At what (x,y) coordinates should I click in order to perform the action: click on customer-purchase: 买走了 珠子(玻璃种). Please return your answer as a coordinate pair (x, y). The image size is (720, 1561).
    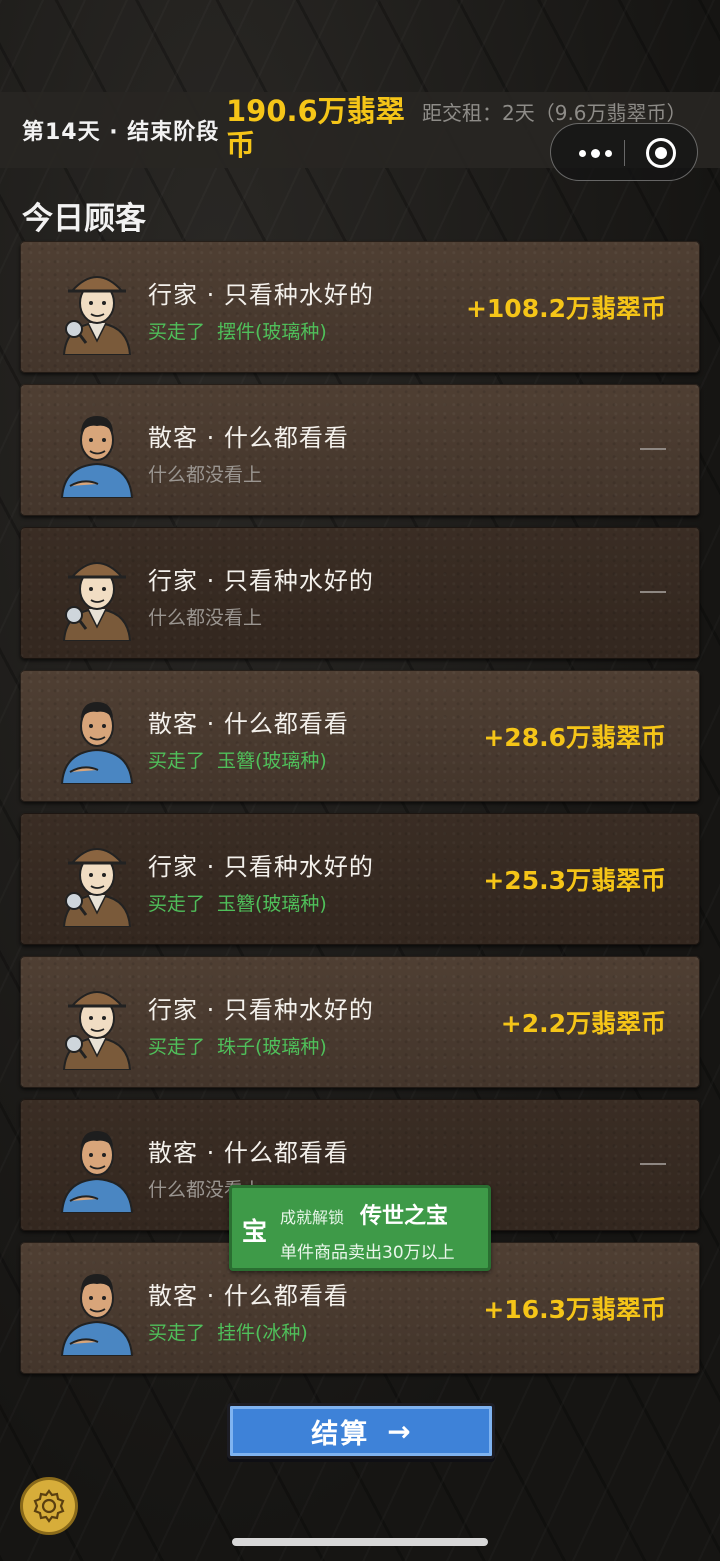
    Looking at the image, I should click on (237, 1045).